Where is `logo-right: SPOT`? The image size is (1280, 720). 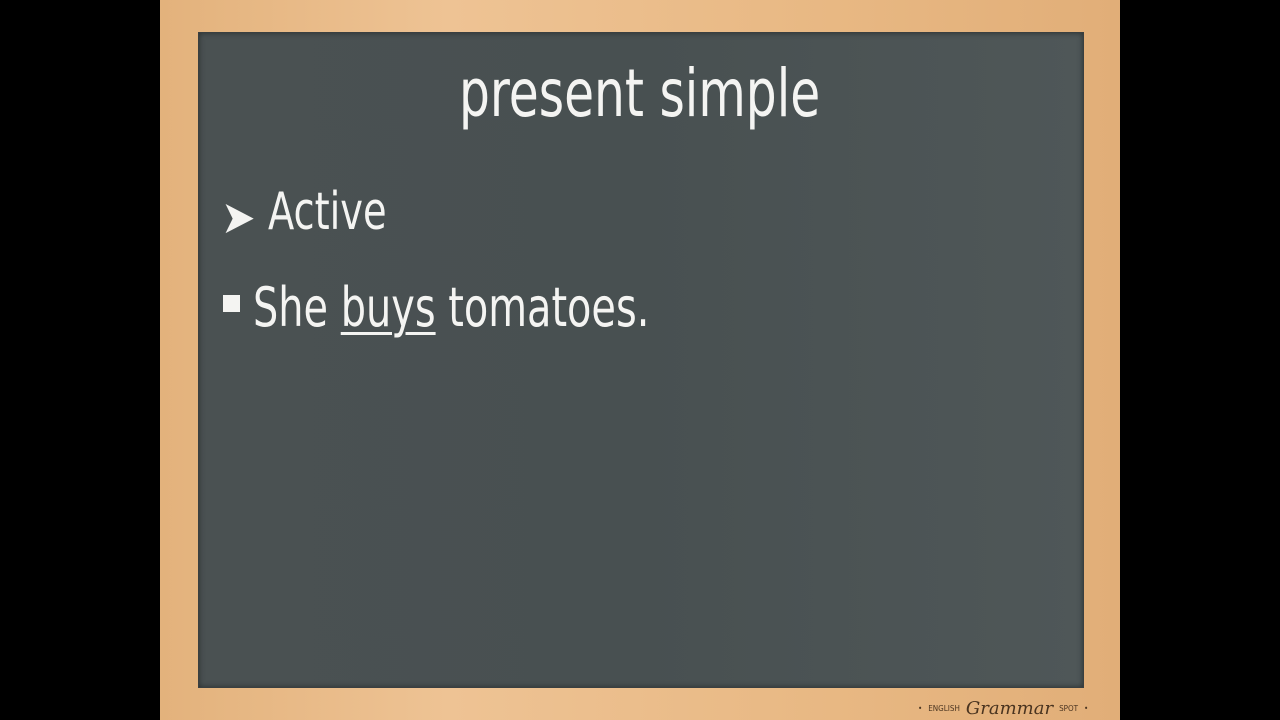
logo-right: SPOT is located at coordinates (1069, 708).